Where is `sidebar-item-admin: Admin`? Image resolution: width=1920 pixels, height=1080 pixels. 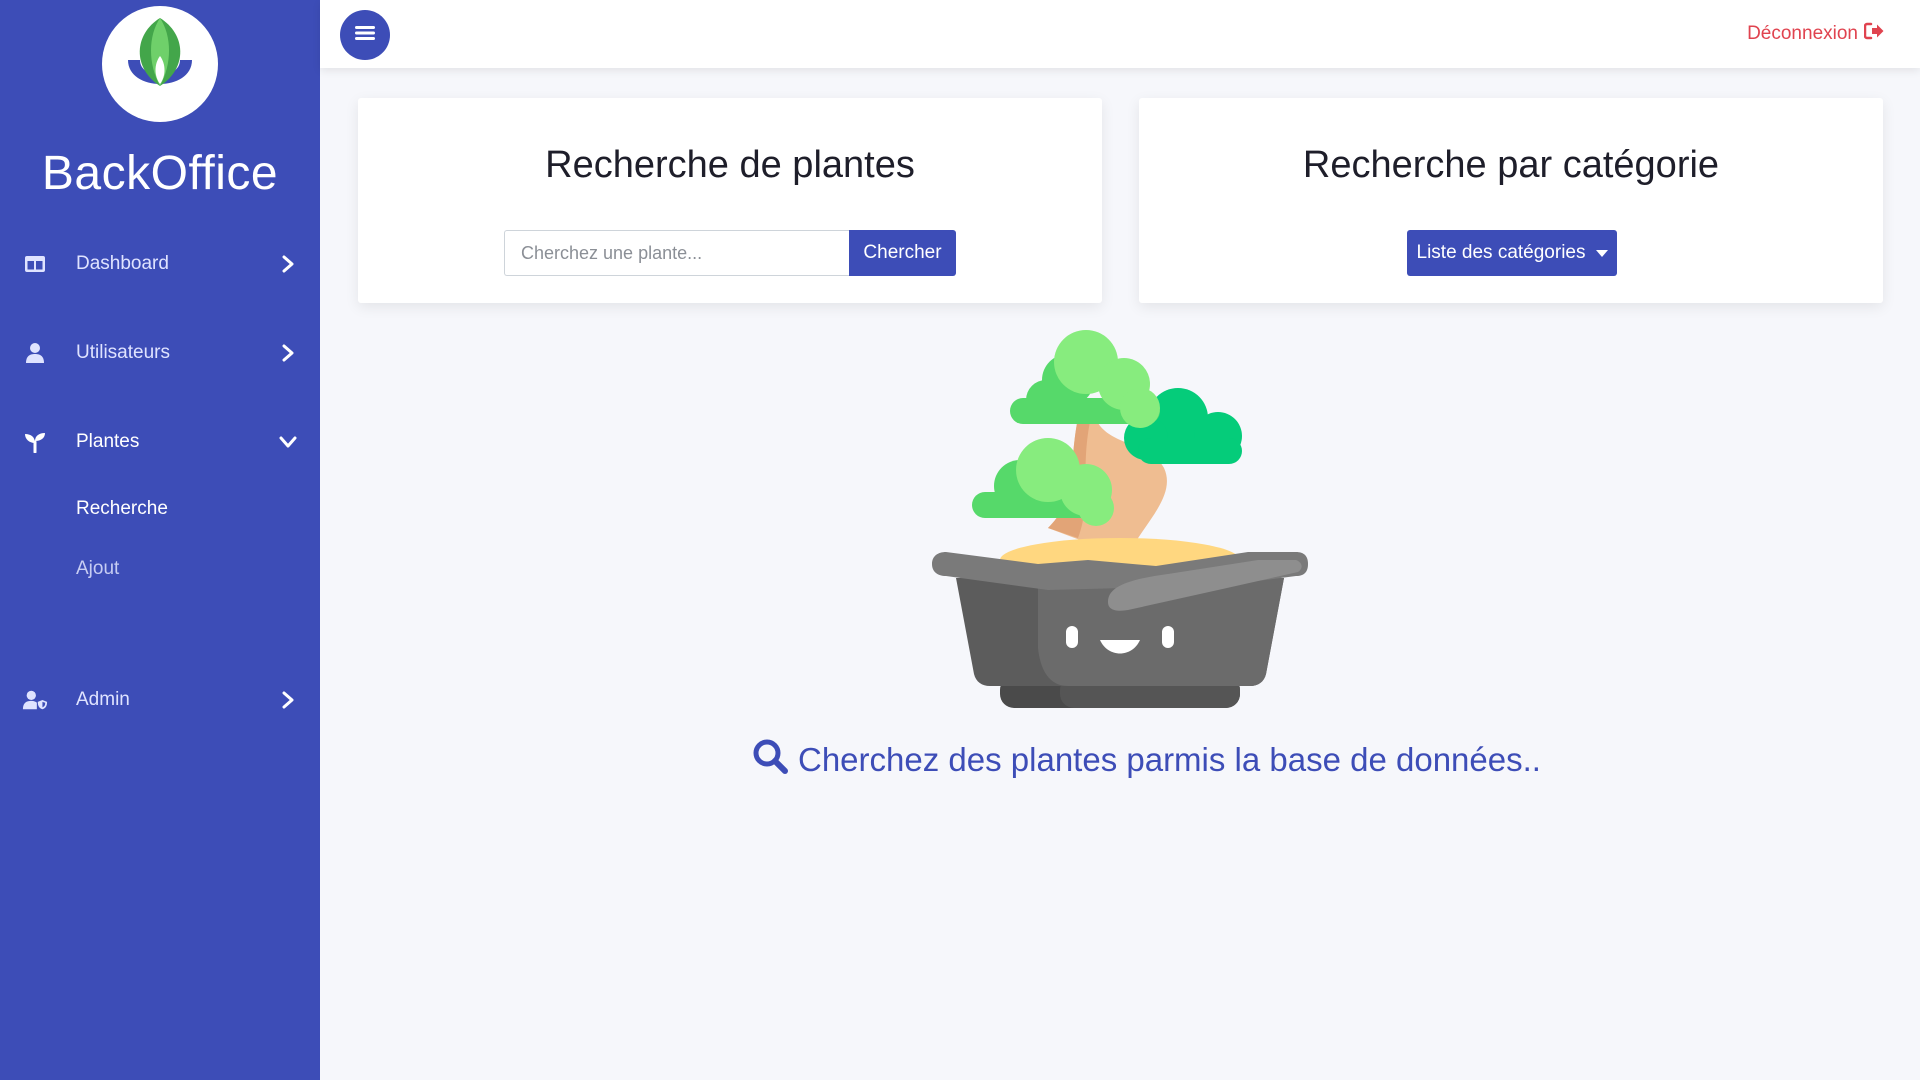 sidebar-item-admin: Admin is located at coordinates (160, 700).